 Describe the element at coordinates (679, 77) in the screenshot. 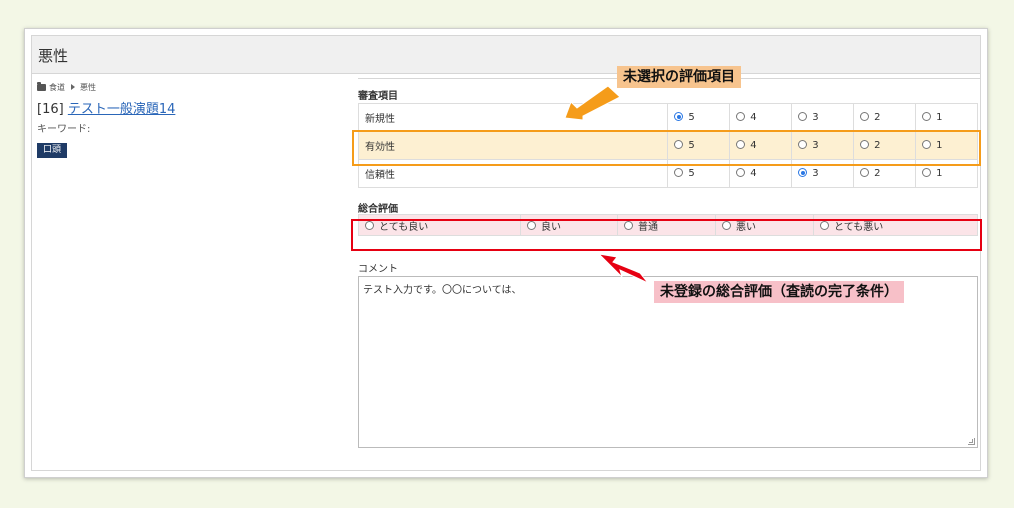

I see `unselected-item-callout: 未選択の評価項目` at that location.